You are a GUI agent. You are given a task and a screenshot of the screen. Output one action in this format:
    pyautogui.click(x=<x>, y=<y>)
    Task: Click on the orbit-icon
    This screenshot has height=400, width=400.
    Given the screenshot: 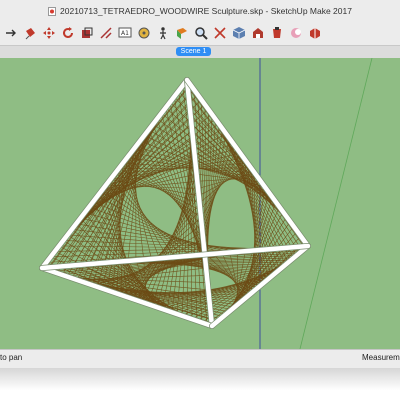 What is the action you would take?
    pyautogui.click(x=11, y=33)
    